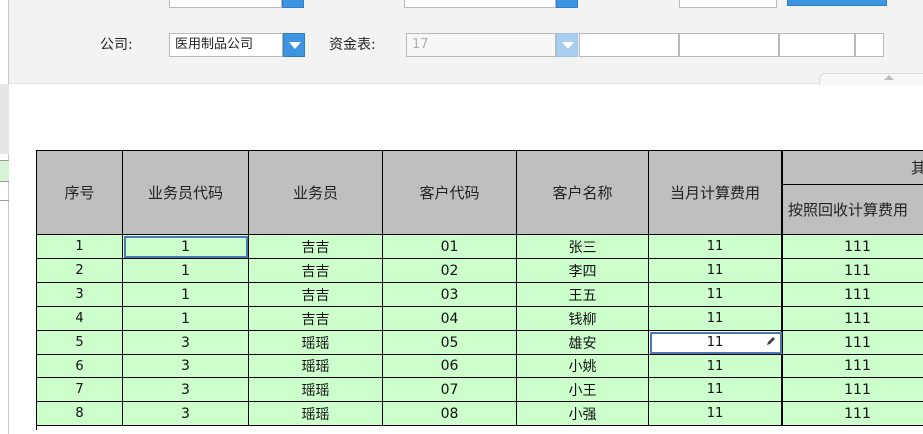  What do you see at coordinates (583, 193) in the screenshot?
I see `header-cust-name: 客户名称` at bounding box center [583, 193].